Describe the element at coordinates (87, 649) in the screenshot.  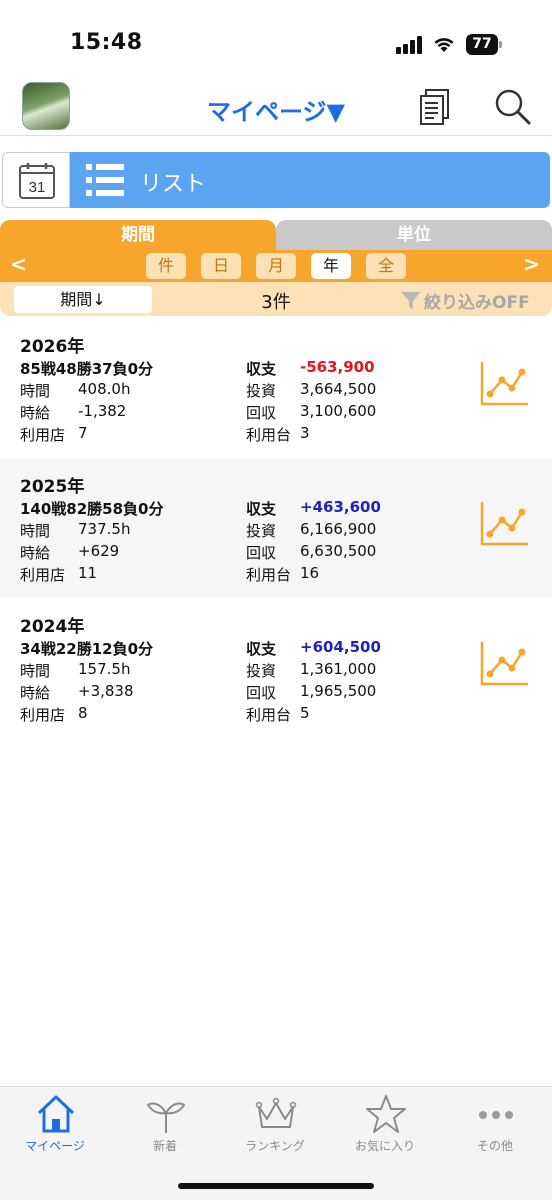
I see `record-win-loss: 34戦22勝12負0分` at that location.